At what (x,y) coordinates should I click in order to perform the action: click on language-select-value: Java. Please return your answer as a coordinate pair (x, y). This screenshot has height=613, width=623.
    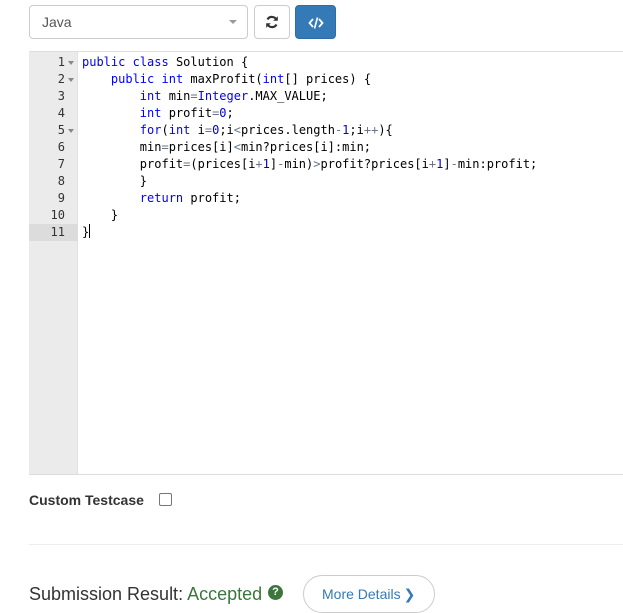
    Looking at the image, I should click on (57, 22).